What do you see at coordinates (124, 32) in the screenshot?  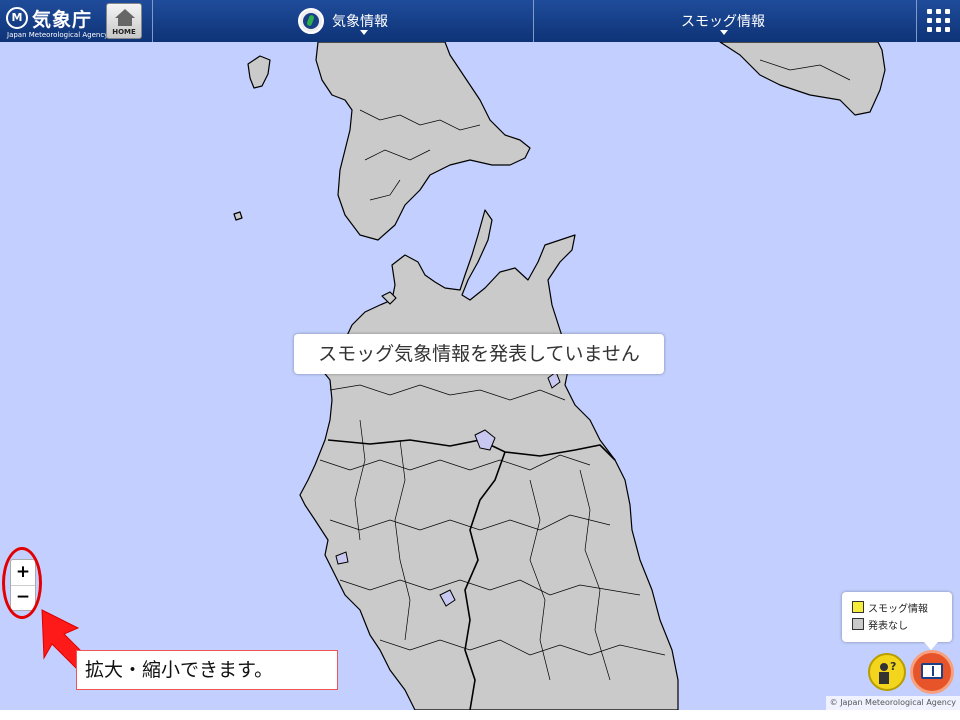 I see `home-label: HOME` at bounding box center [124, 32].